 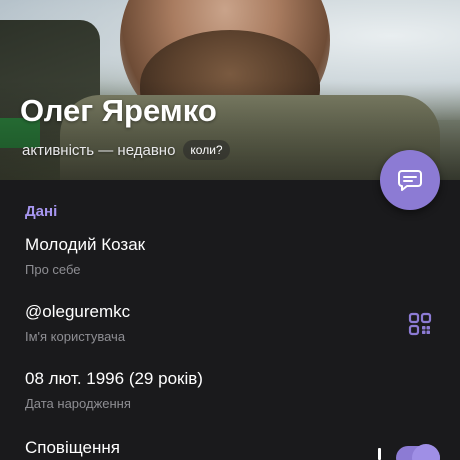 I want to click on send-message-button, so click(x=410, y=180).